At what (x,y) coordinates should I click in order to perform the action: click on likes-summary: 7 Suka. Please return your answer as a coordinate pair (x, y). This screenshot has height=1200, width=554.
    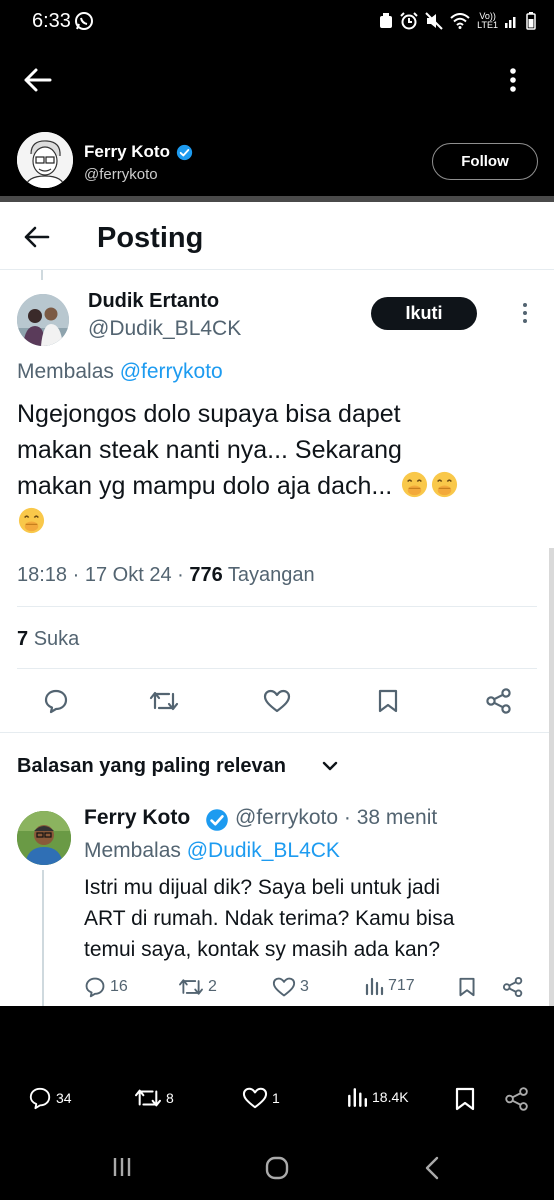
    Looking at the image, I should click on (48, 639).